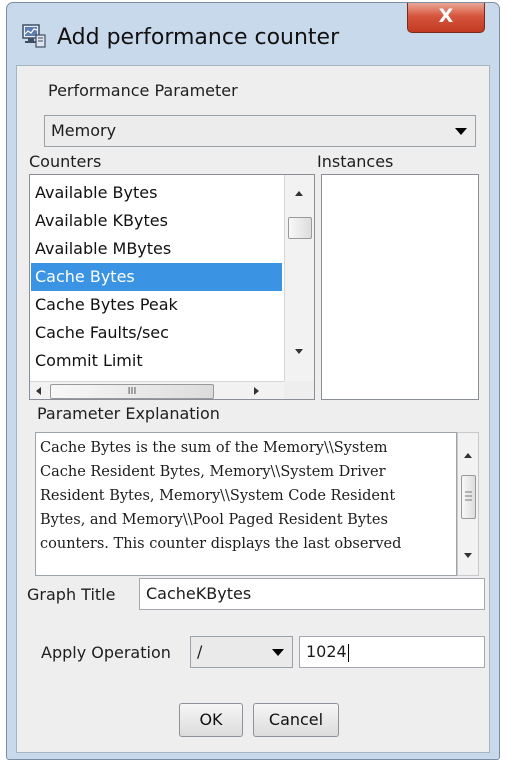 Image resolution: width=507 pixels, height=765 pixels. I want to click on close-icon: X, so click(446, 16).